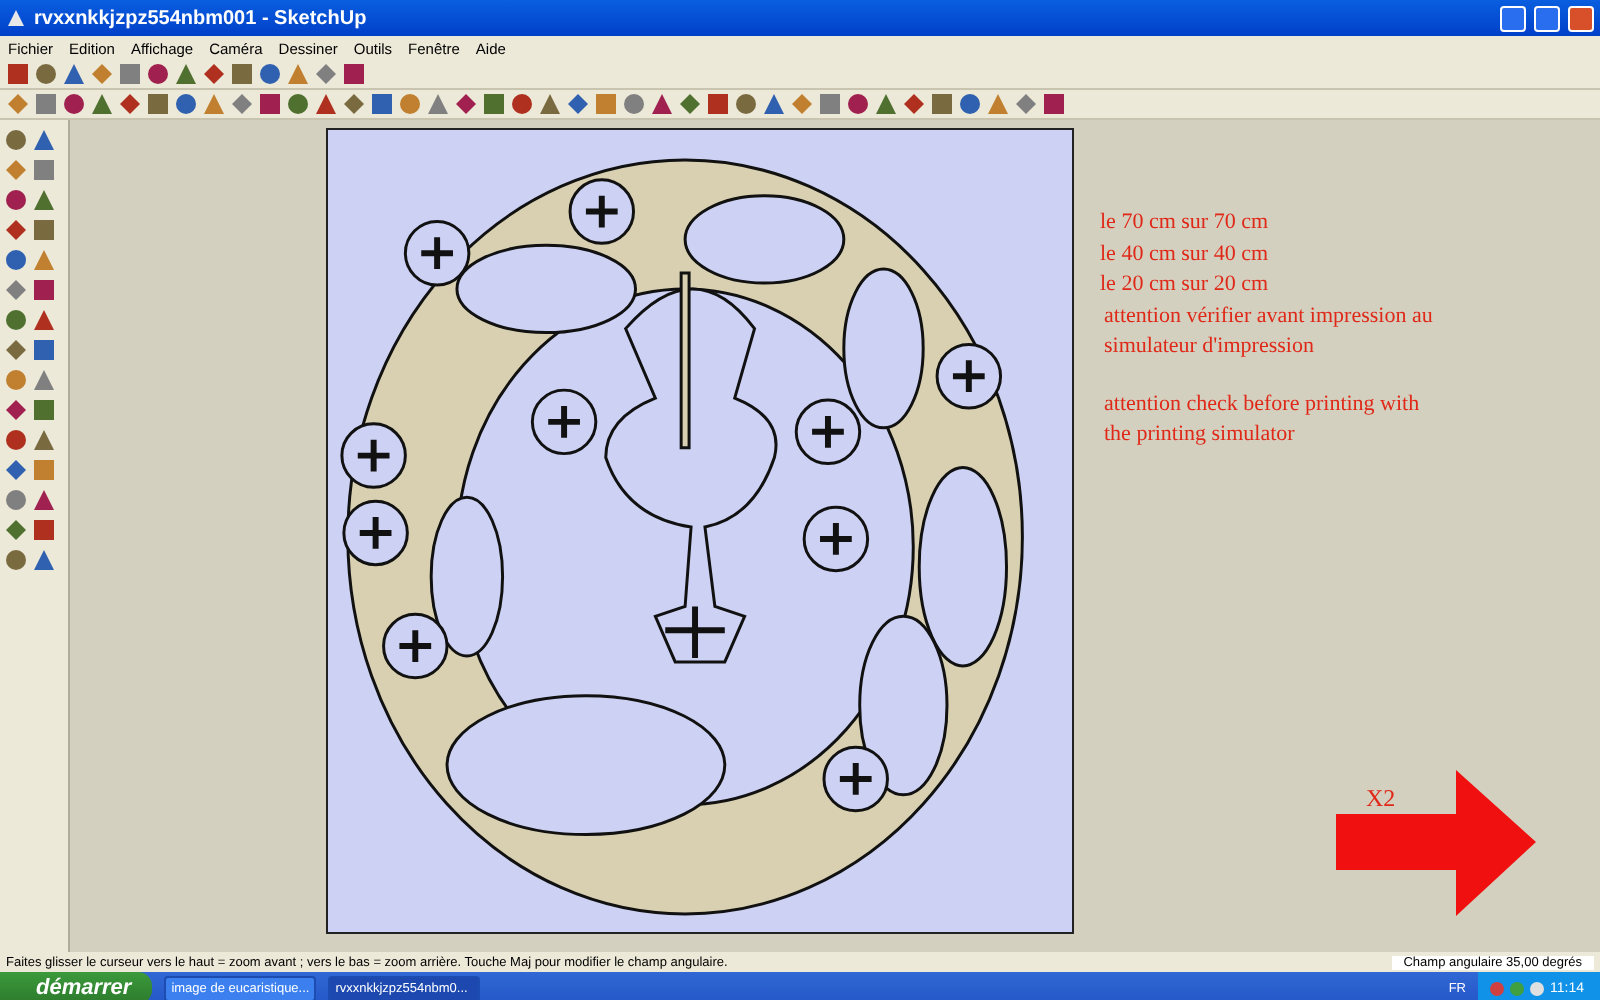 The image size is (1600, 1000). What do you see at coordinates (1200, 435) in the screenshot?
I see `annotation-text: the printing simulator` at bounding box center [1200, 435].